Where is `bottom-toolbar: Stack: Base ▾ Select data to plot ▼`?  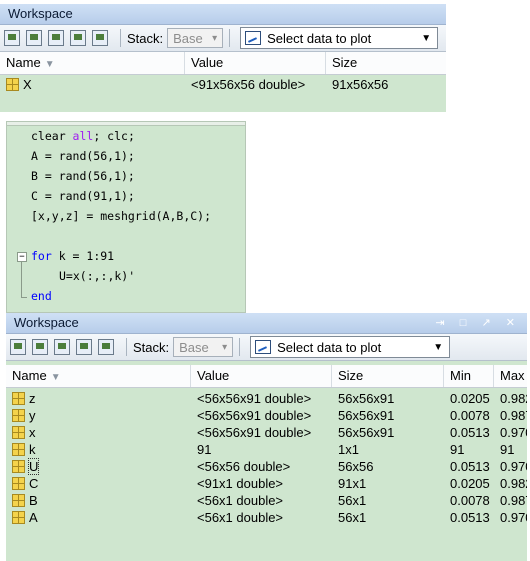
bottom-toolbar: Stack: Base ▾ Select data to plot ▼ is located at coordinates (266, 347).